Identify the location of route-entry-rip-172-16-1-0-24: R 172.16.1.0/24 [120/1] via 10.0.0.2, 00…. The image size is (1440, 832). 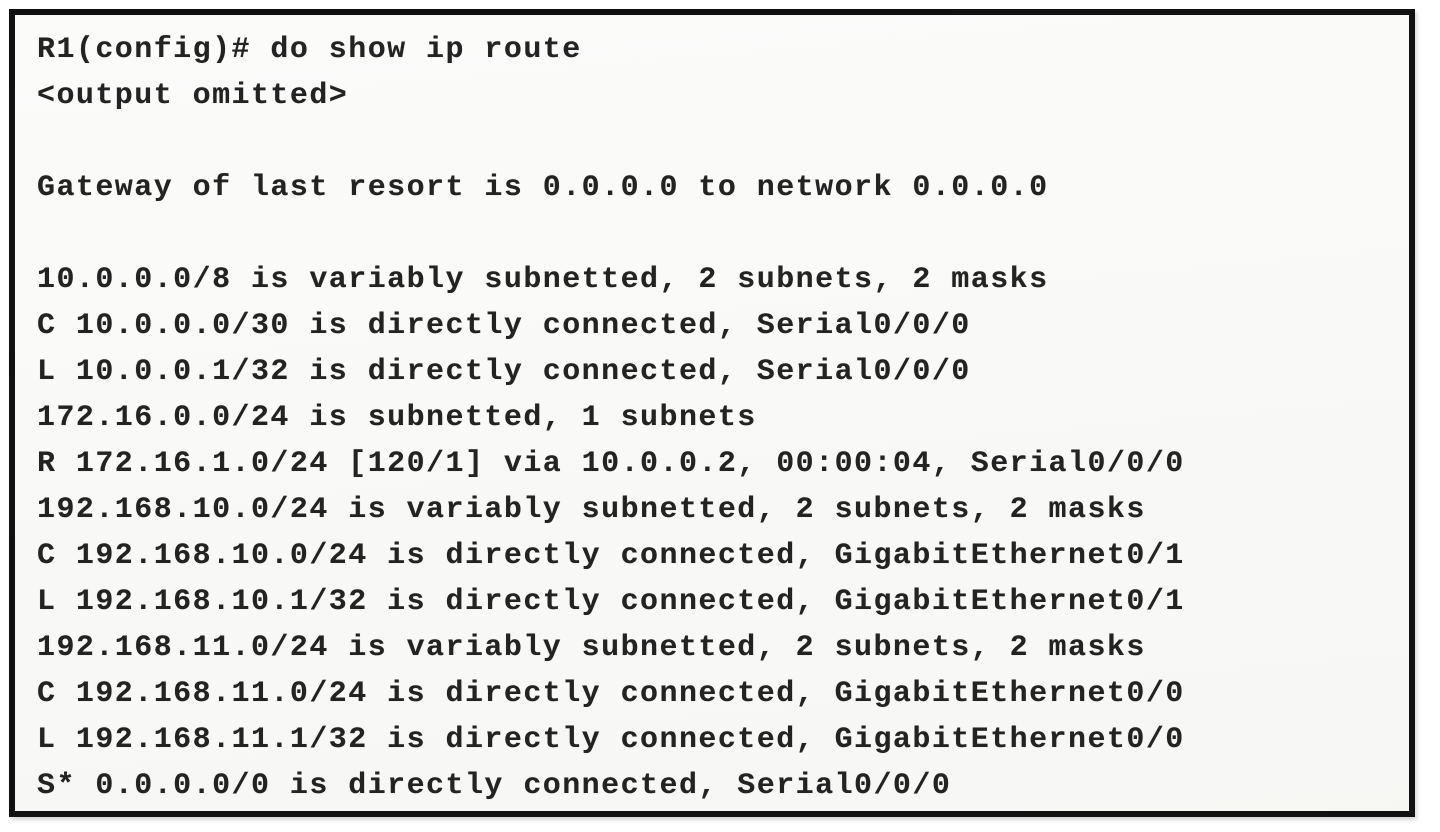
(611, 464).